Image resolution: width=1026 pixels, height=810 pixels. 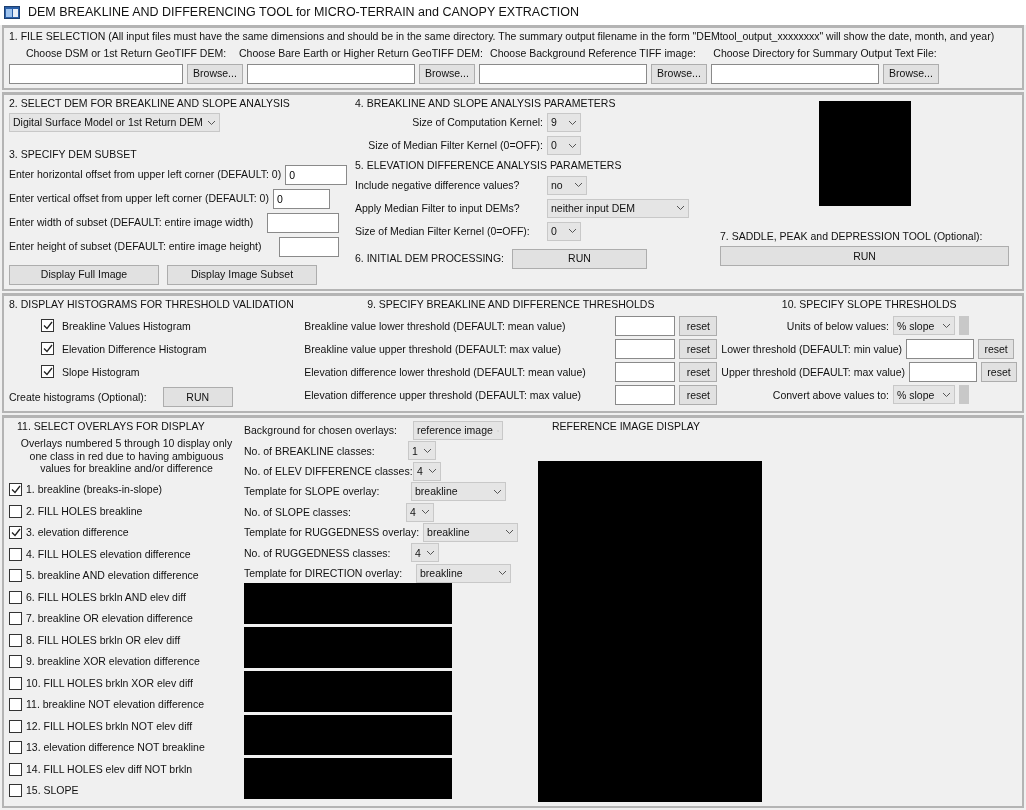 What do you see at coordinates (593, 53) in the screenshot?
I see `field-label: Choose Background Reference TIFF image:` at bounding box center [593, 53].